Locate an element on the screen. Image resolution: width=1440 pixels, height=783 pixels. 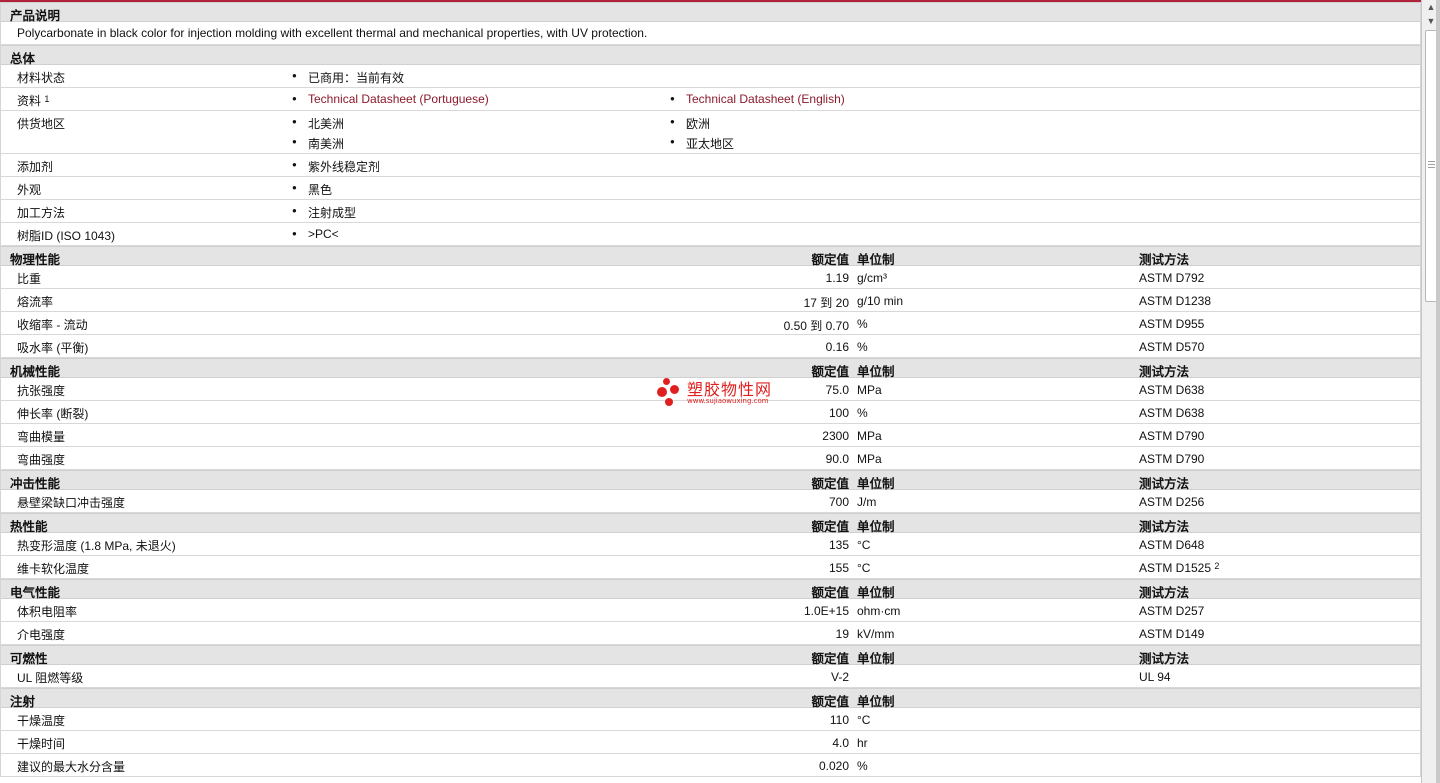
property-value: 0.50 到 0.70 is located at coordinates (816, 326).